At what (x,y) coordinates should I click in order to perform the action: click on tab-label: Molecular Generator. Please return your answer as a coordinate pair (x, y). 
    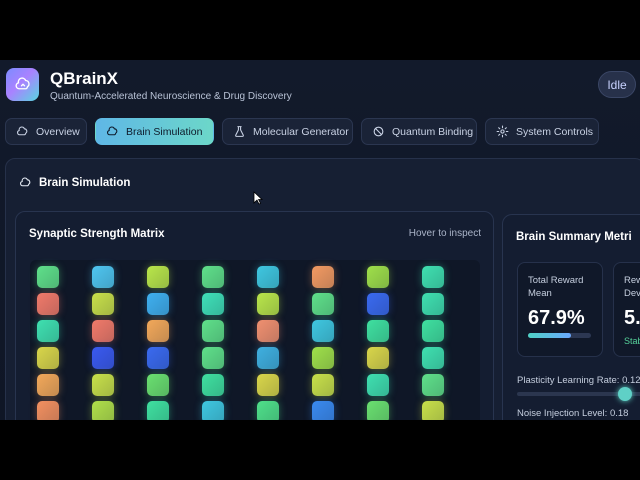
    Looking at the image, I should click on (301, 131).